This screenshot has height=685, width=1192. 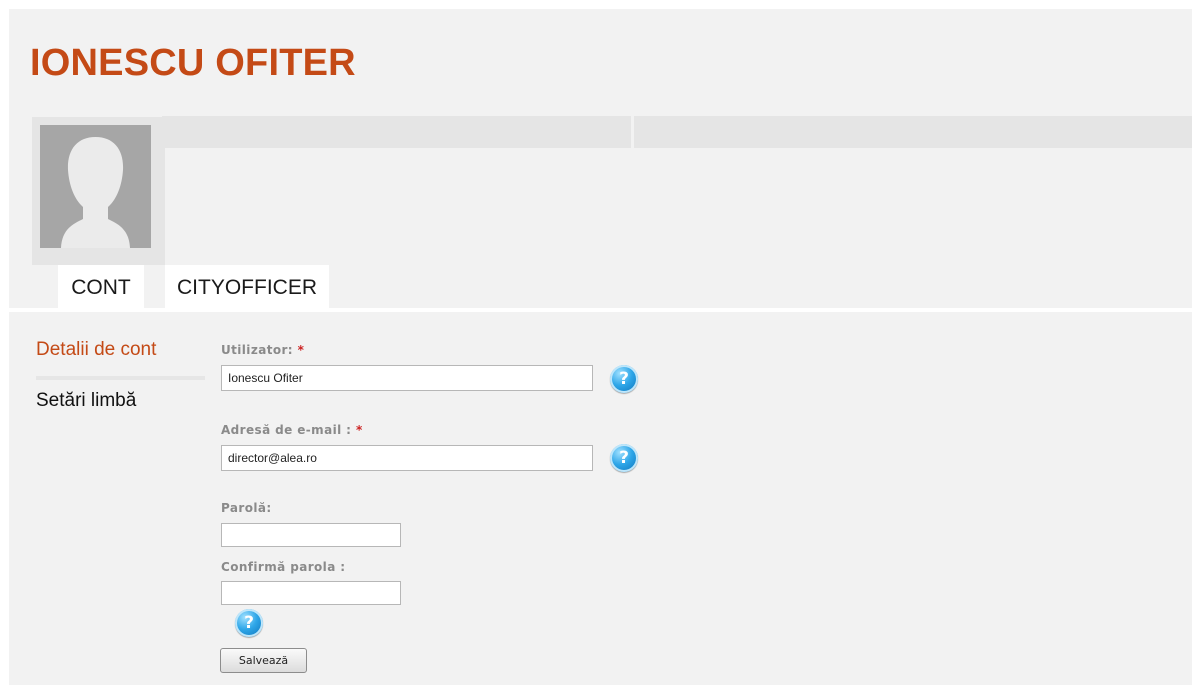 What do you see at coordinates (311, 593) in the screenshot?
I see `confirm-password-input` at bounding box center [311, 593].